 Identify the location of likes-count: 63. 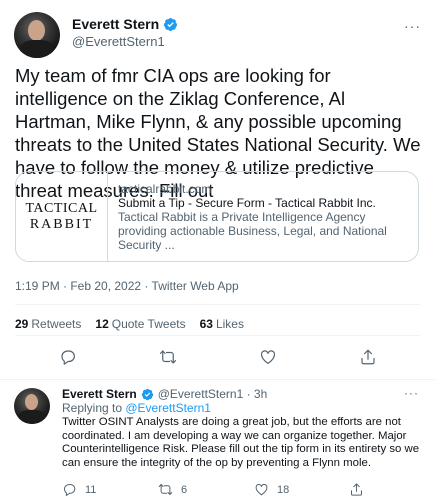
(206, 324).